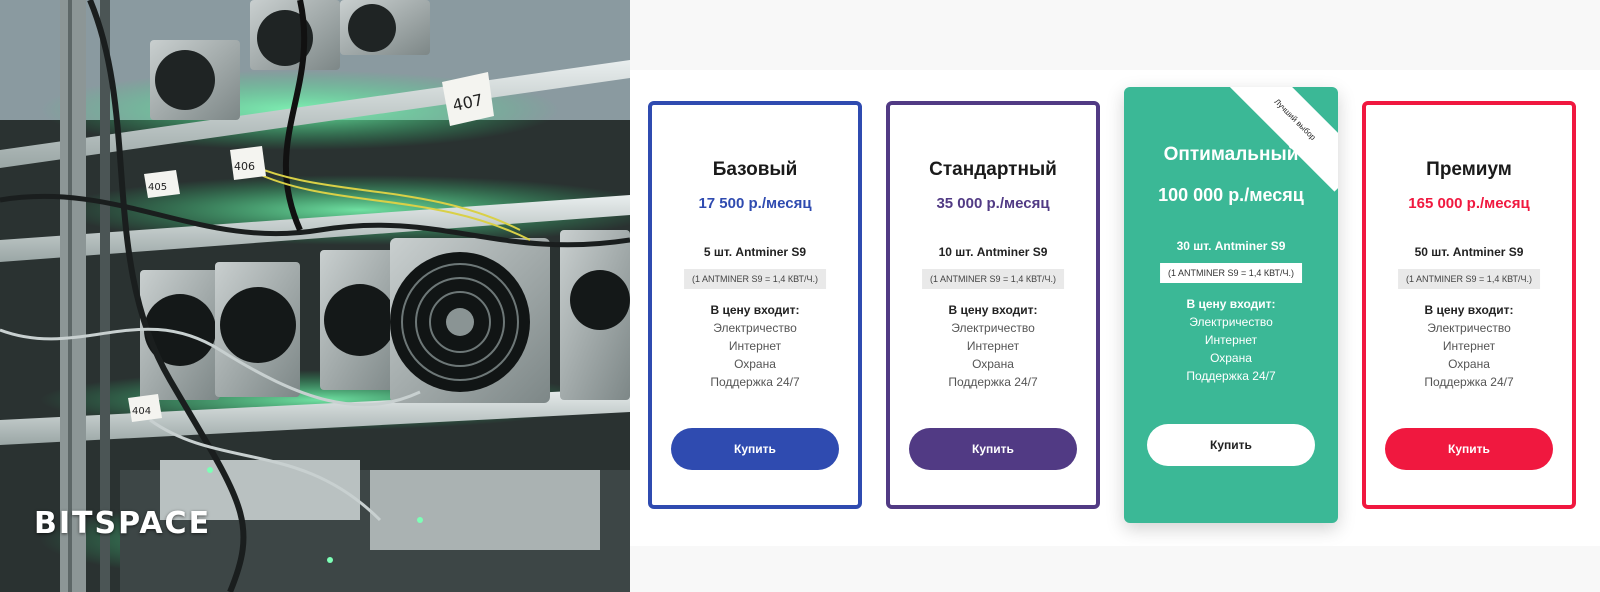 The width and height of the screenshot is (1600, 592). I want to click on plan-quantity: 10 шт. Antminer S9, so click(993, 252).